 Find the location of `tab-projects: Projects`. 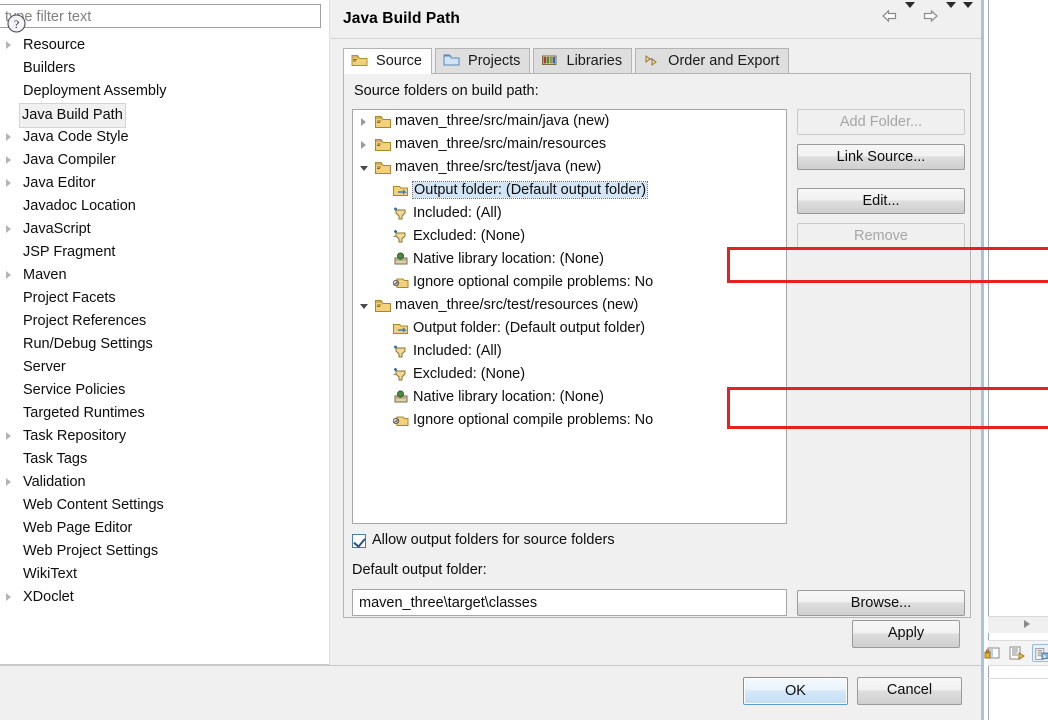

tab-projects: Projects is located at coordinates (483, 61).